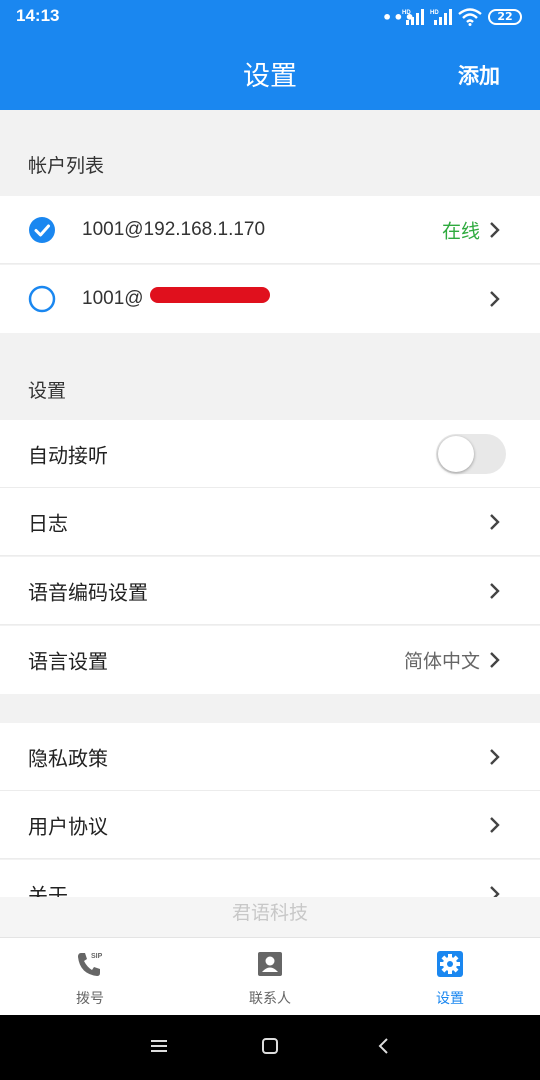  I want to click on bottom-tab-bar: SIP 拨号 联系人 设置, so click(270, 976).